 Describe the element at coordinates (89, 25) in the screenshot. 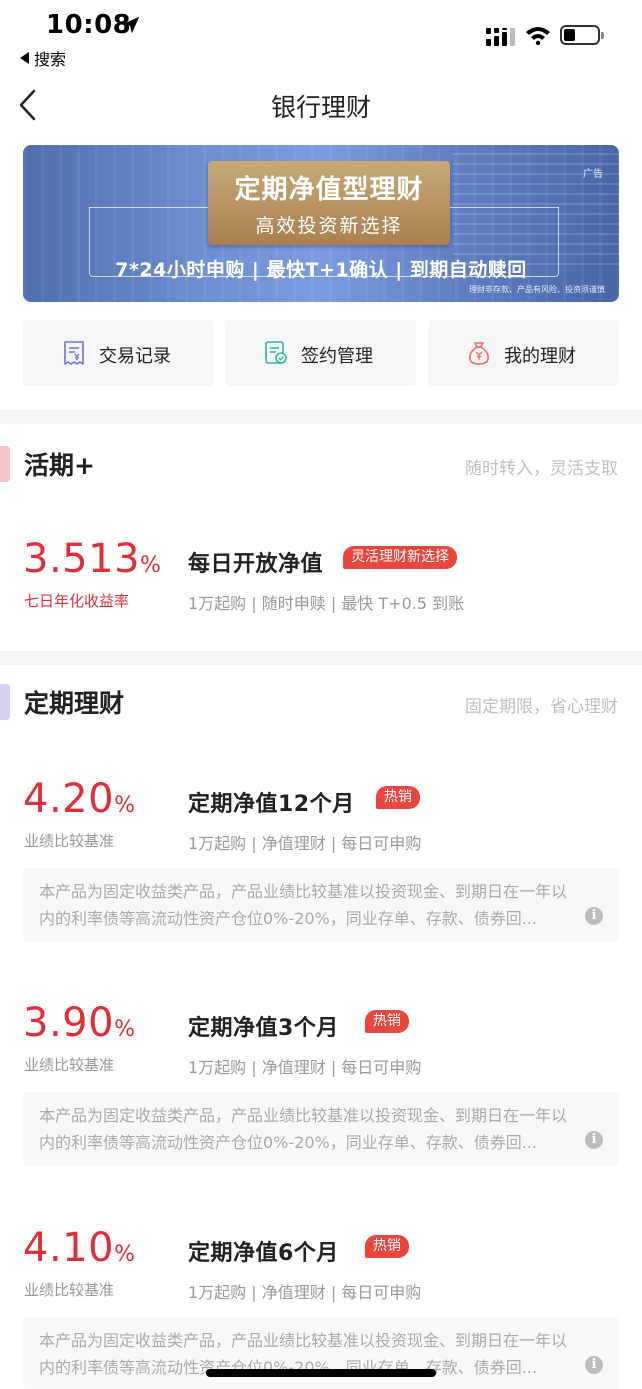

I see `status-time: 10:08` at that location.